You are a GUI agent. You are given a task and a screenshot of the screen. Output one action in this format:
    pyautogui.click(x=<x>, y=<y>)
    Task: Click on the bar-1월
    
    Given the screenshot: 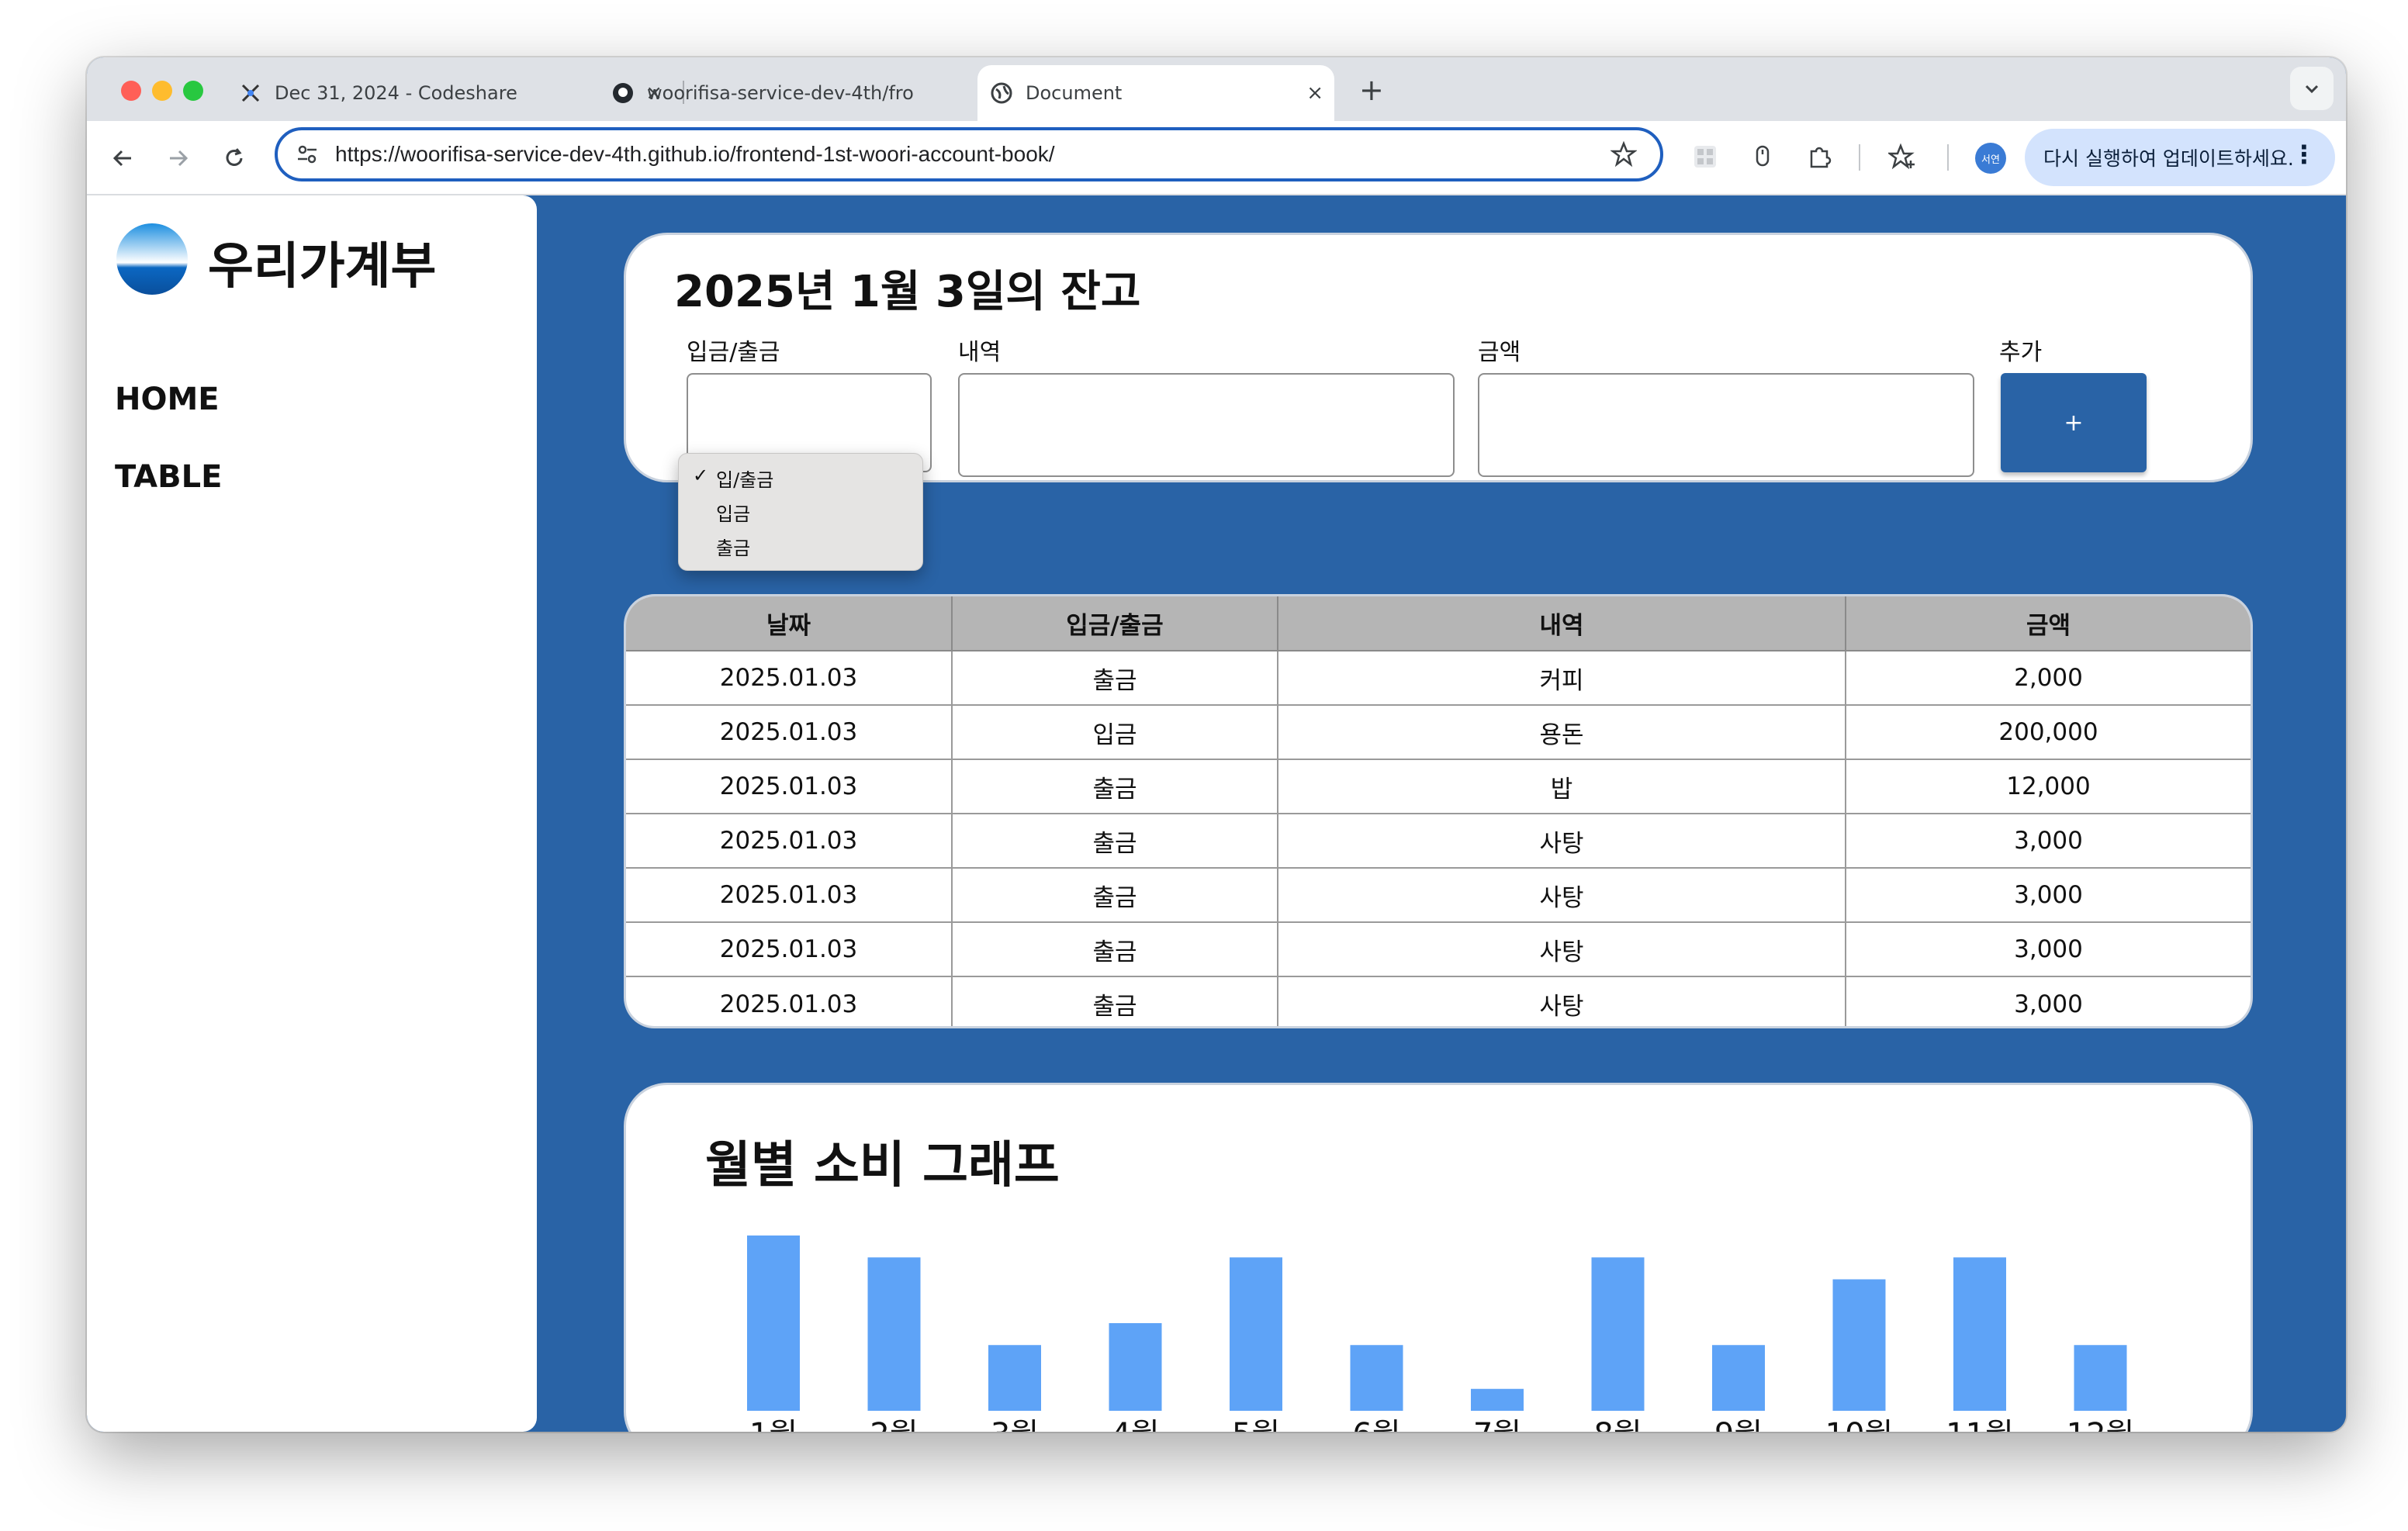 What is the action you would take?
    pyautogui.click(x=773, y=1323)
    